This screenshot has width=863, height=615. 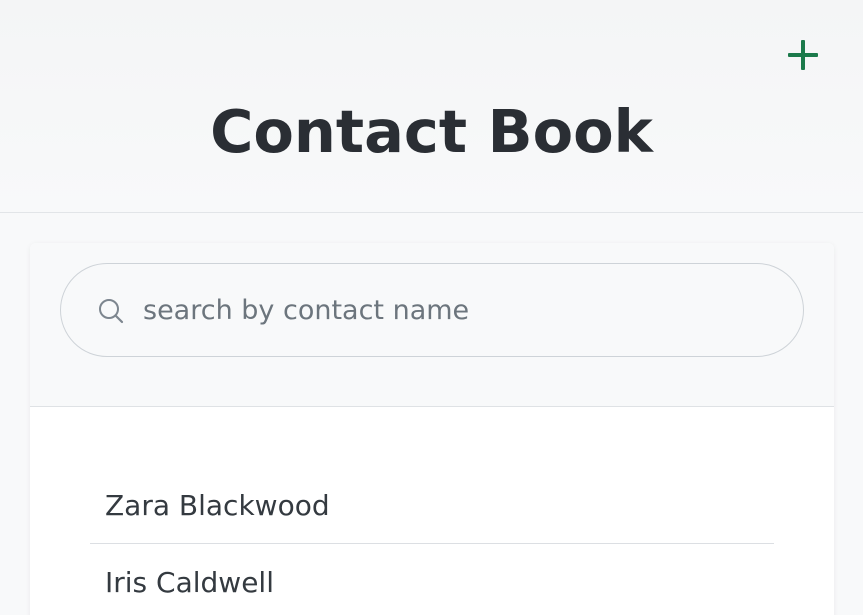 What do you see at coordinates (432, 579) in the screenshot?
I see `contact-list-item: Iris Caldwell` at bounding box center [432, 579].